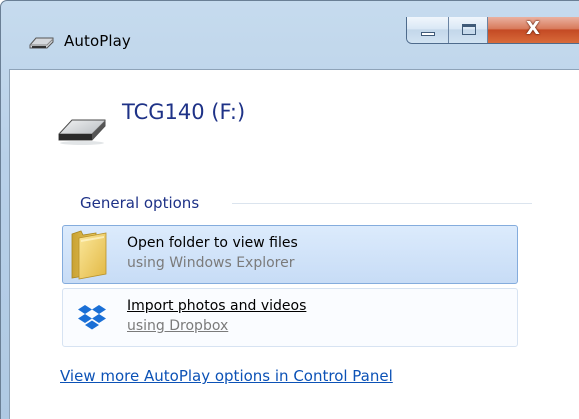 The width and height of the screenshot is (579, 419). Describe the element at coordinates (97, 41) in the screenshot. I see `window-title: AutoPlay` at that location.